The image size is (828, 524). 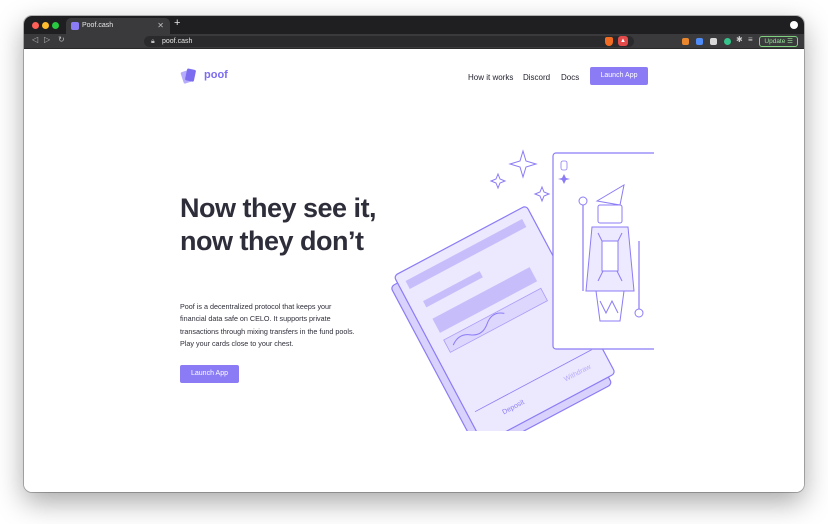 What do you see at coordinates (414, 25) in the screenshot?
I see `browser-tab-bar: Poof.cash ✕ +` at bounding box center [414, 25].